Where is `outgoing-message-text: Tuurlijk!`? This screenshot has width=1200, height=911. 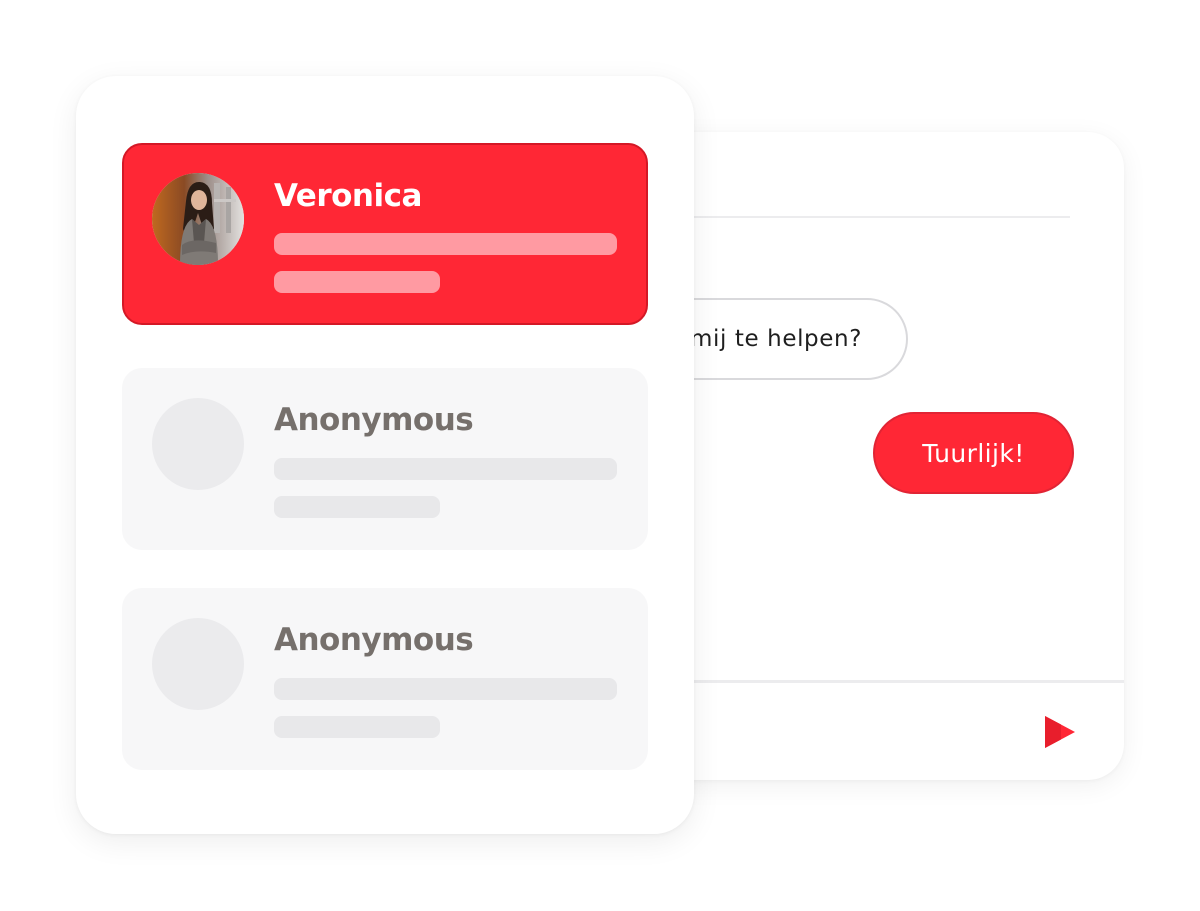
outgoing-message-text: Tuurlijk! is located at coordinates (973, 453).